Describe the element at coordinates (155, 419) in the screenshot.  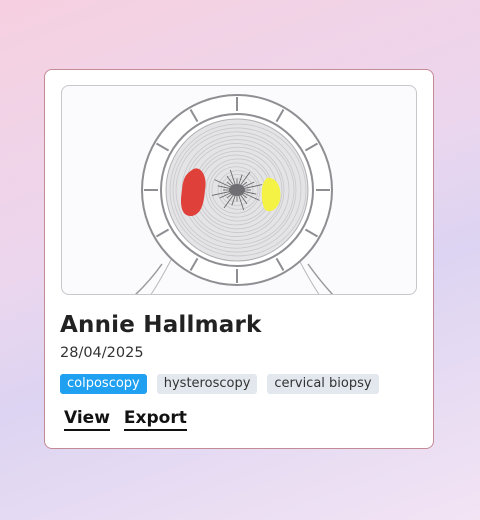
I see `export-button: Export` at that location.